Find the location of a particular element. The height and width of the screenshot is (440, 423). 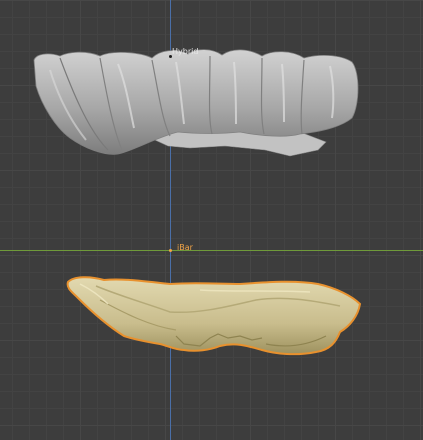

ibar-origin-dot-icon is located at coordinates (170, 250).